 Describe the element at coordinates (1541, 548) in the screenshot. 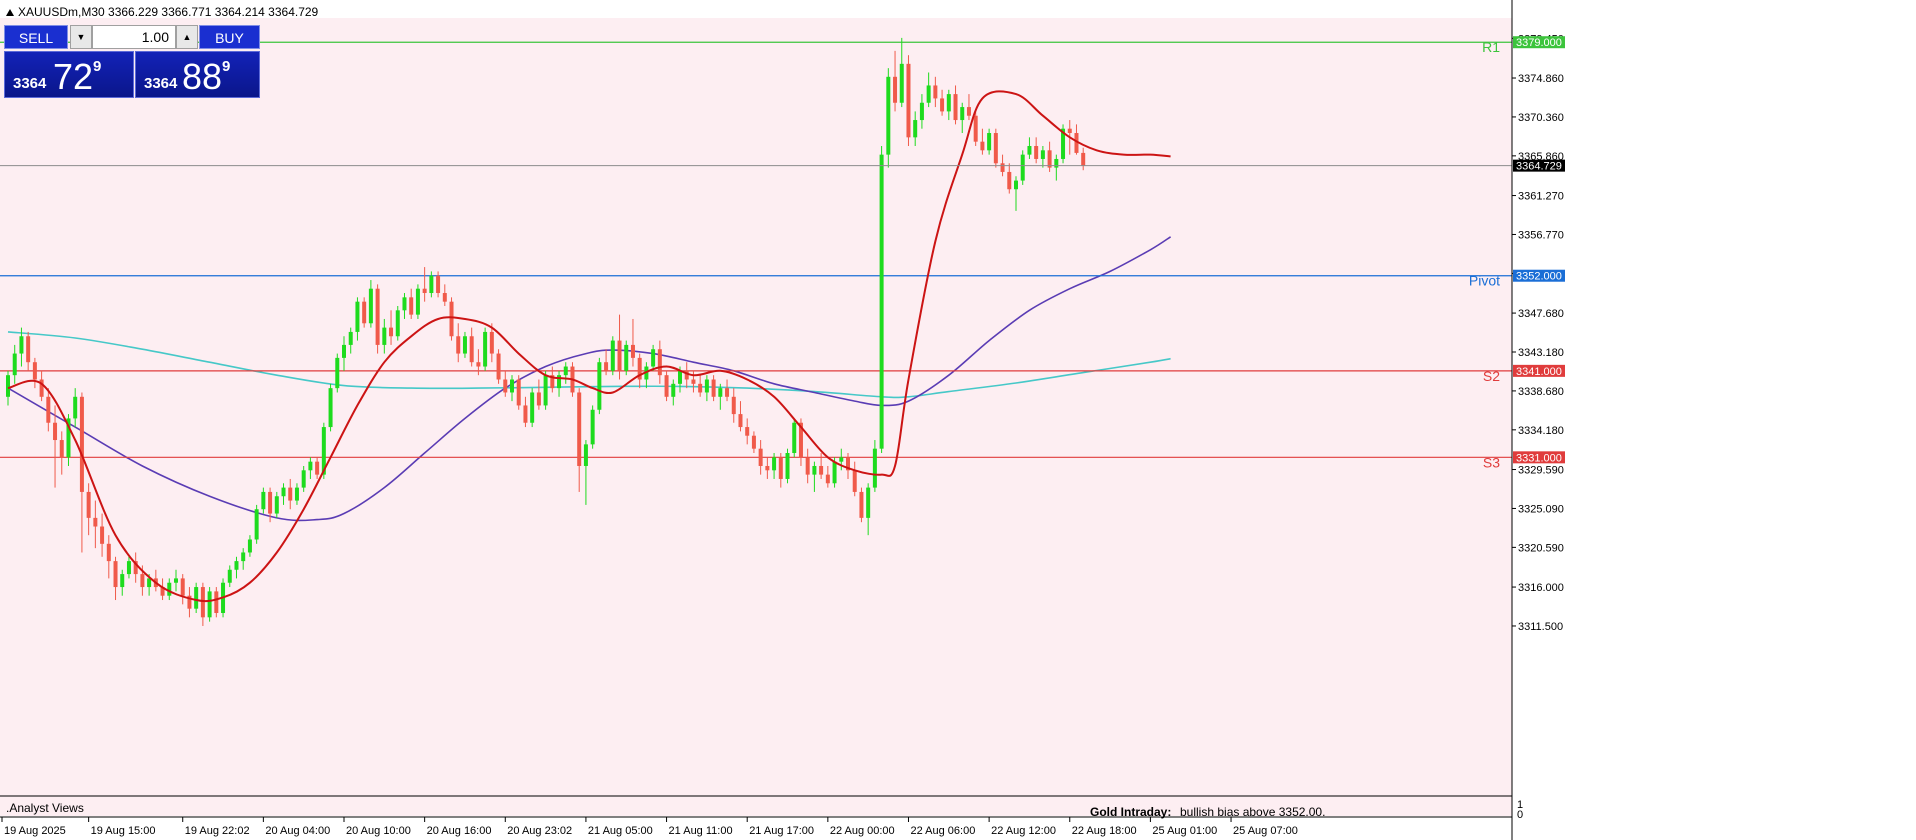

I see `y-tick-label: 3320.590` at that location.